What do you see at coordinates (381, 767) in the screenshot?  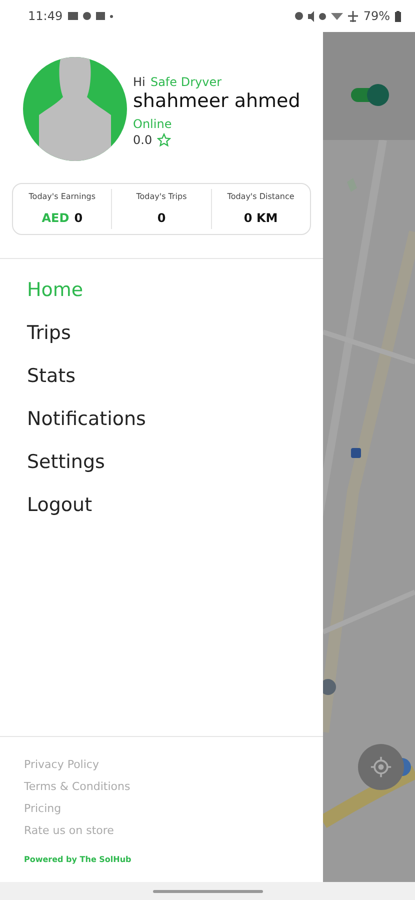 I see `locate-icon` at bounding box center [381, 767].